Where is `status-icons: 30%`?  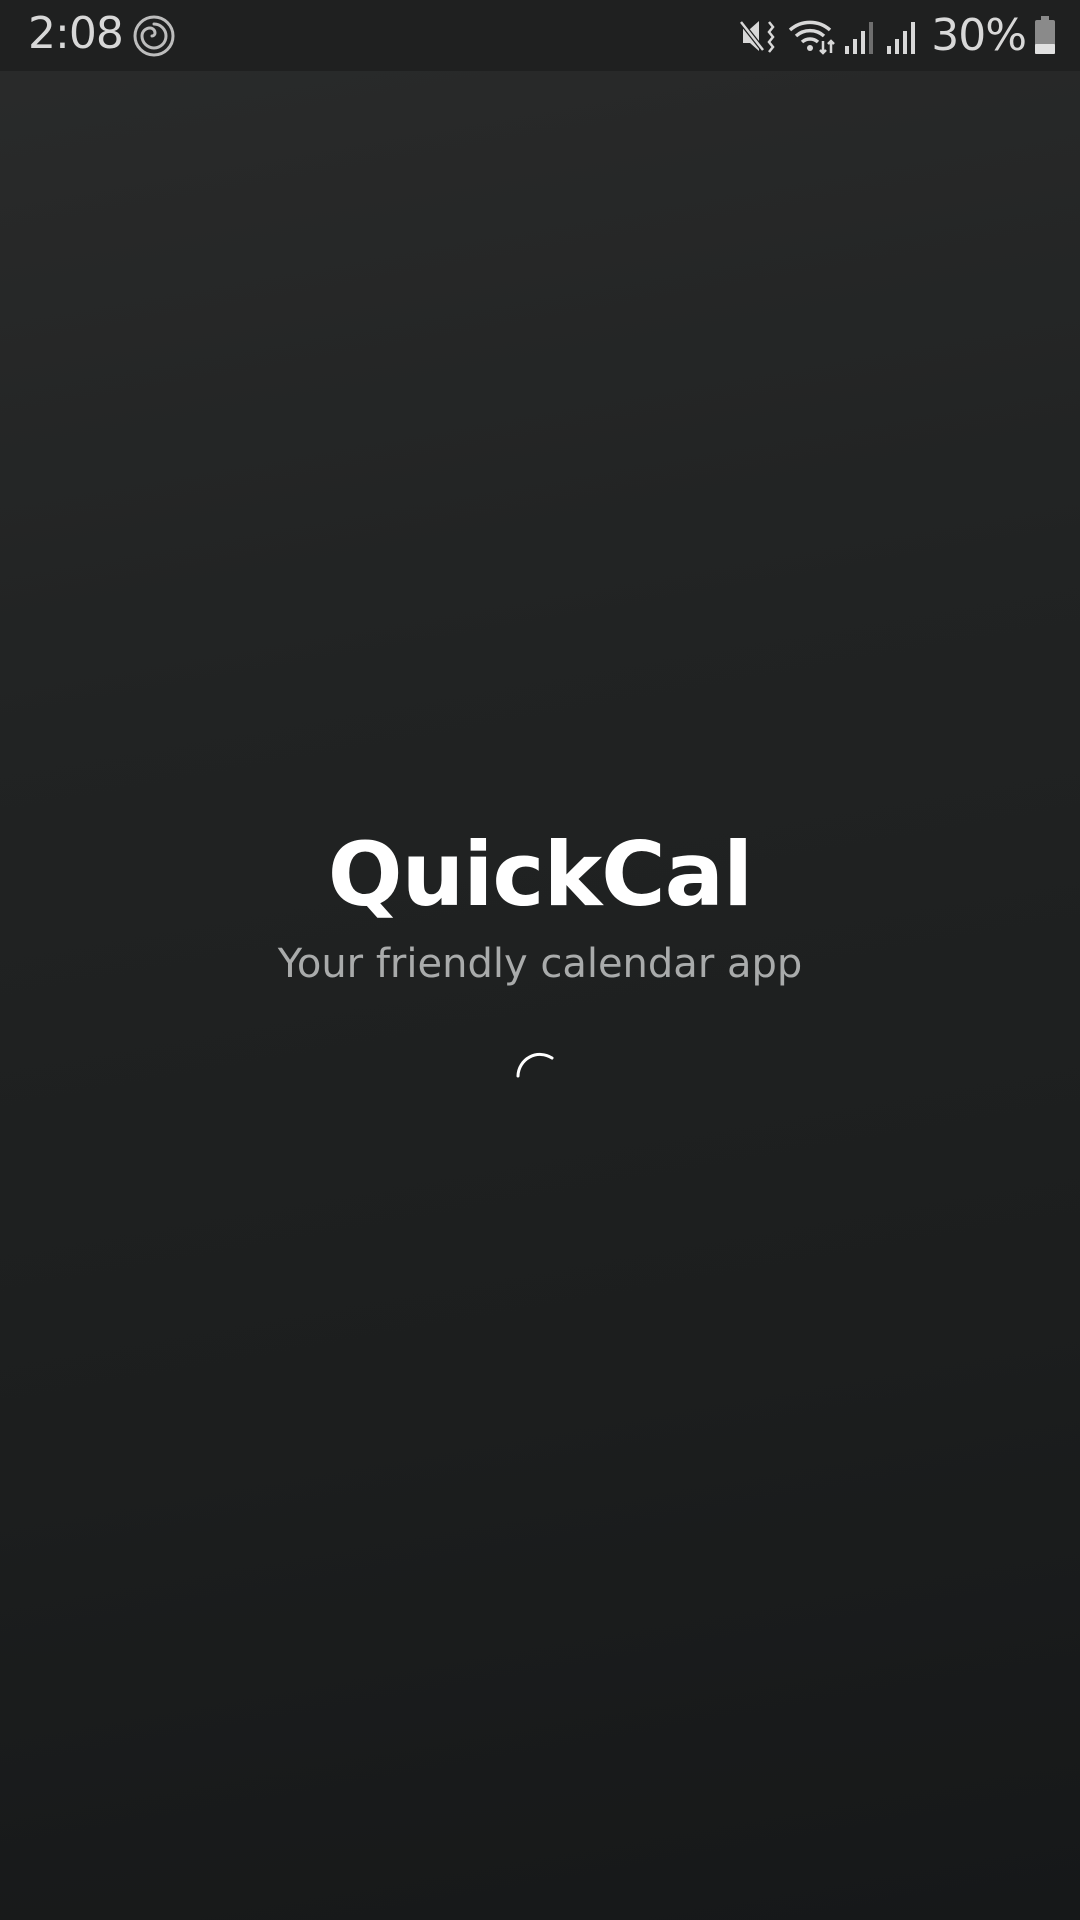 status-icons: 30% is located at coordinates (894, 35).